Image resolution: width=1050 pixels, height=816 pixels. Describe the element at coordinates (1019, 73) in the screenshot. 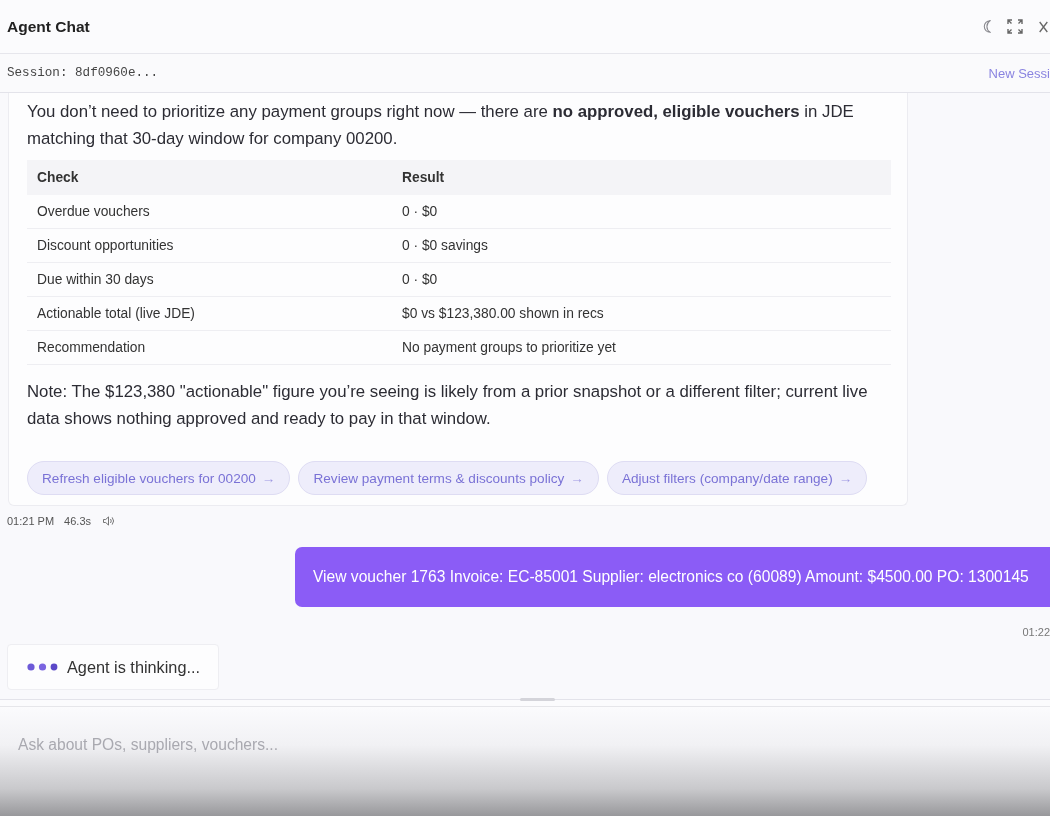

I see `new-session-link: New Sessi` at that location.